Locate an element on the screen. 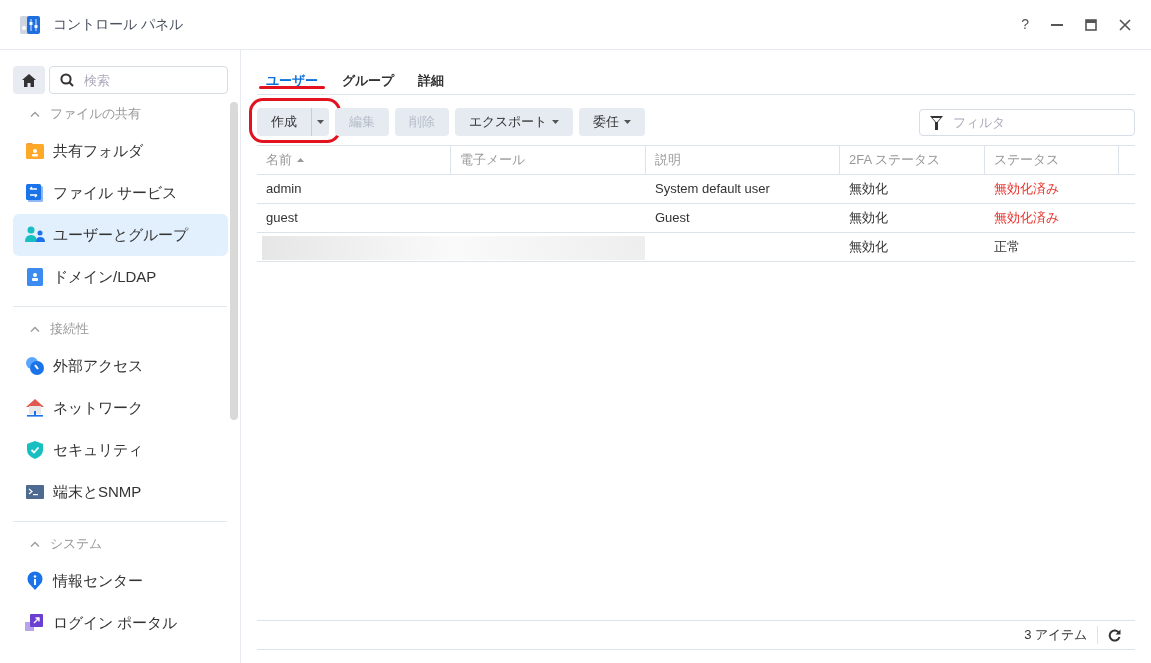 The width and height of the screenshot is (1151, 663). portal-icon is located at coordinates (35, 623).